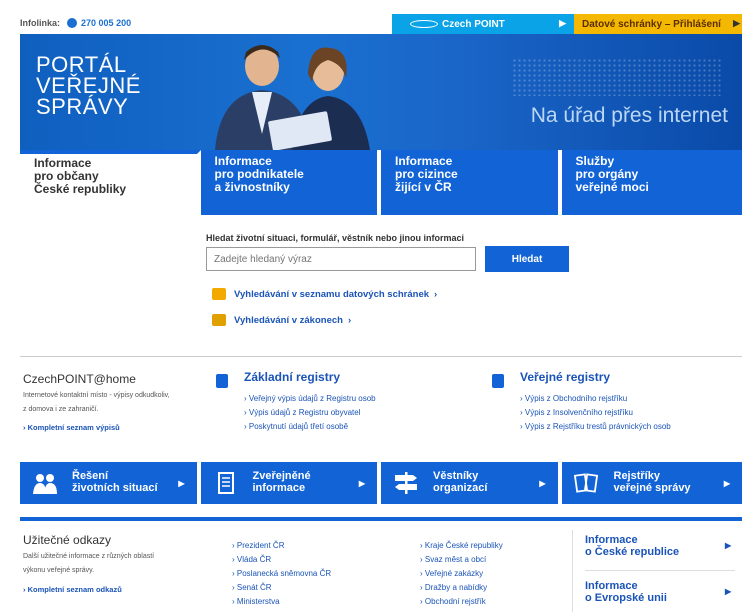  I want to click on list-item: › Poskytnutí údajů třetí osobě, so click(374, 427).